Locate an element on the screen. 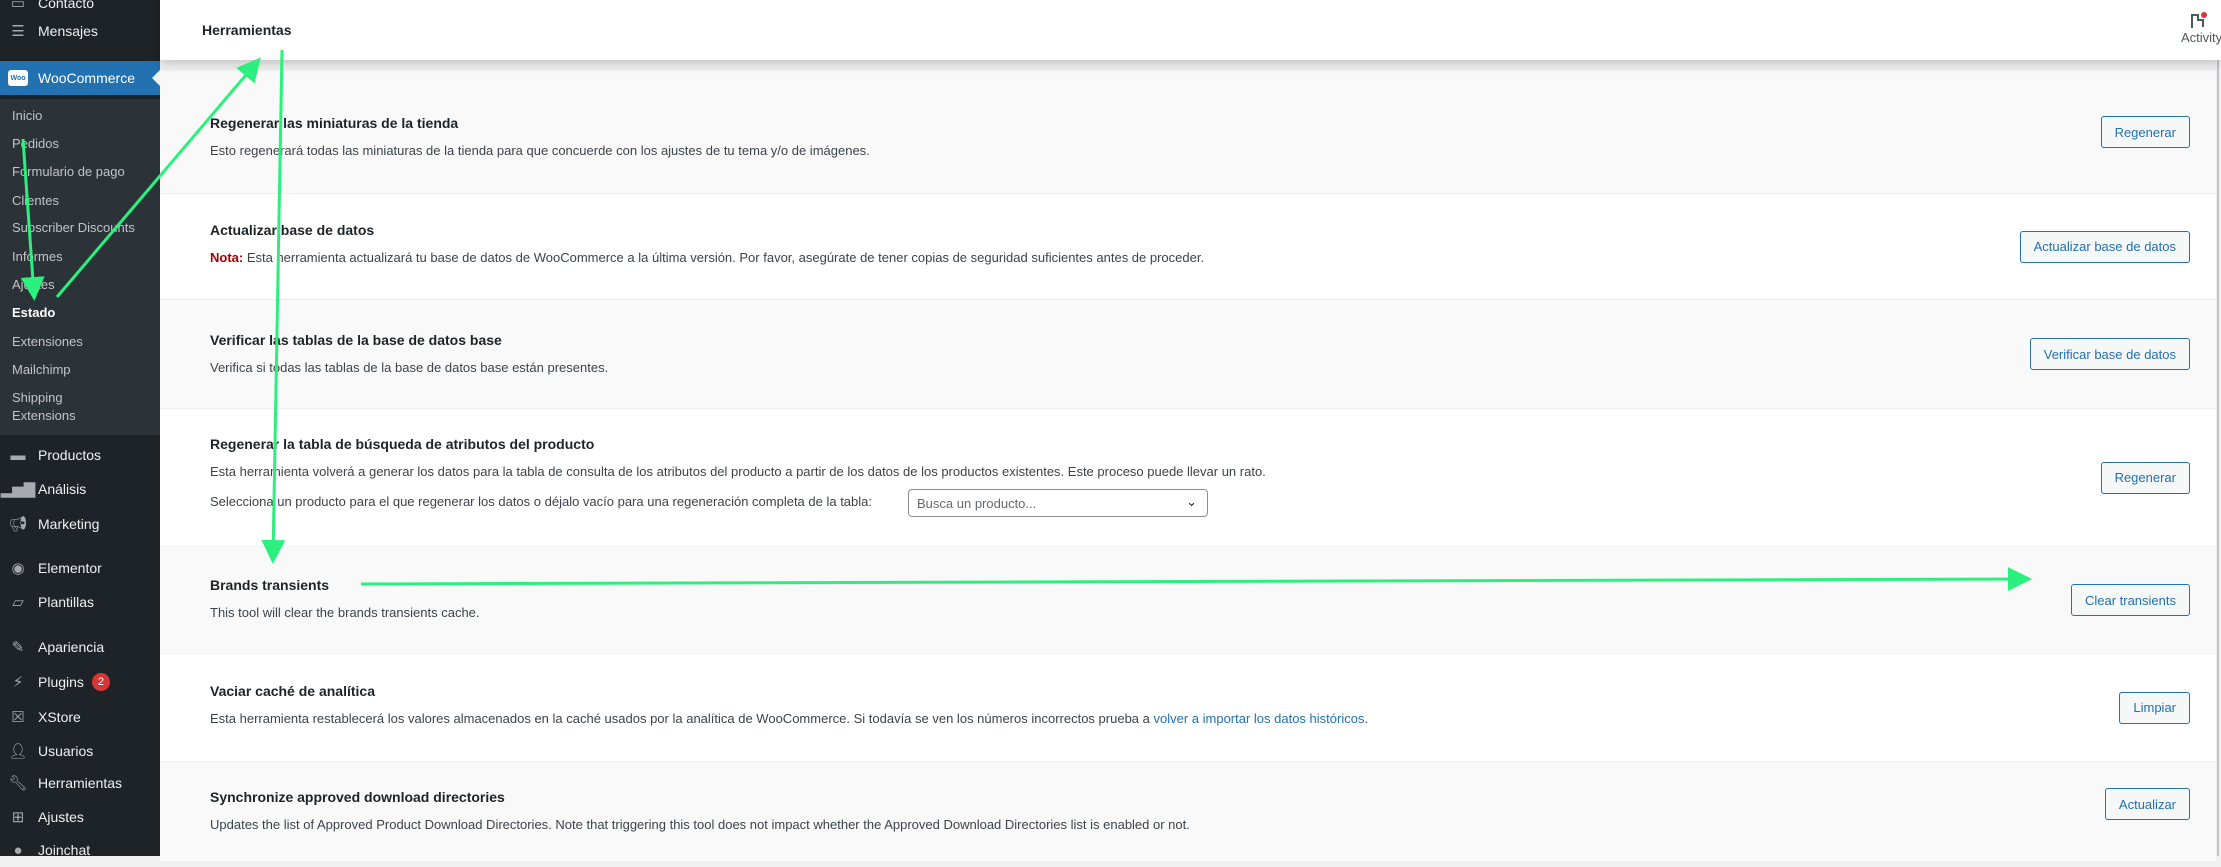 The height and width of the screenshot is (867, 2221). tool-title: Brands transients is located at coordinates (270, 585).